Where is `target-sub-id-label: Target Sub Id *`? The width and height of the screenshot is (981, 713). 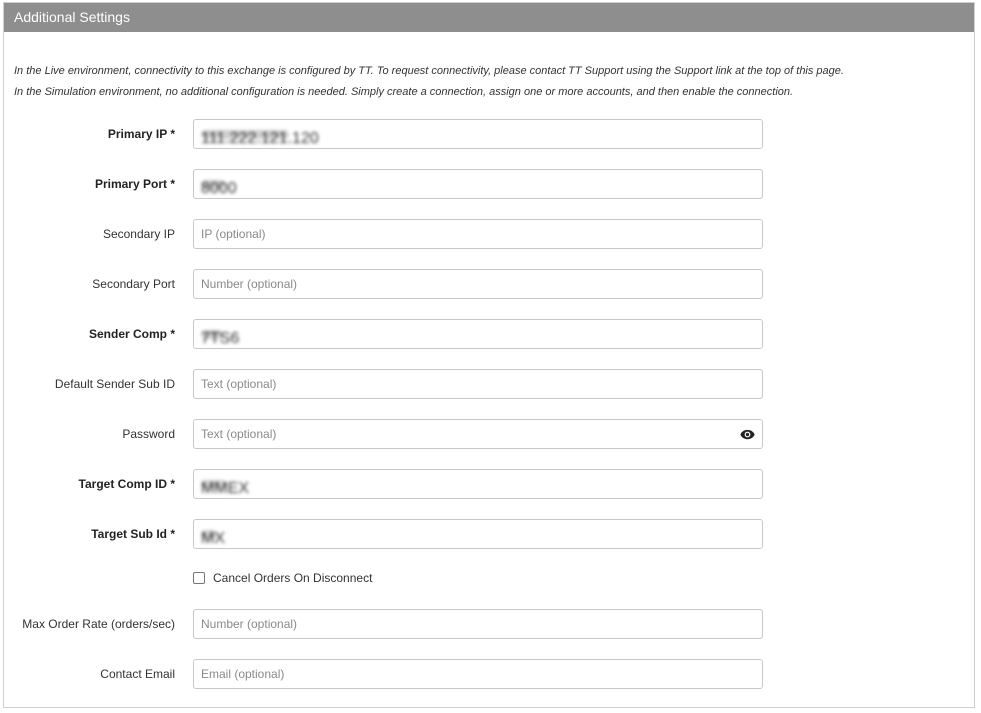
target-sub-id-label: Target Sub Id * is located at coordinates (133, 534).